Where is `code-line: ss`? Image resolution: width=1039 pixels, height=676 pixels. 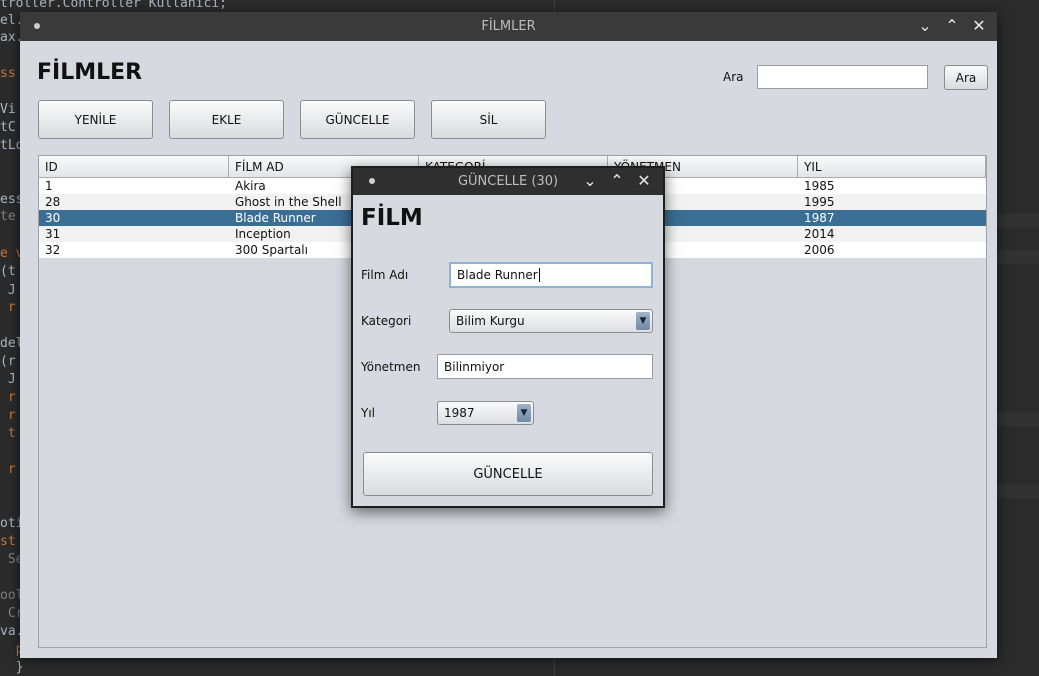
code-line: ss is located at coordinates (8, 73).